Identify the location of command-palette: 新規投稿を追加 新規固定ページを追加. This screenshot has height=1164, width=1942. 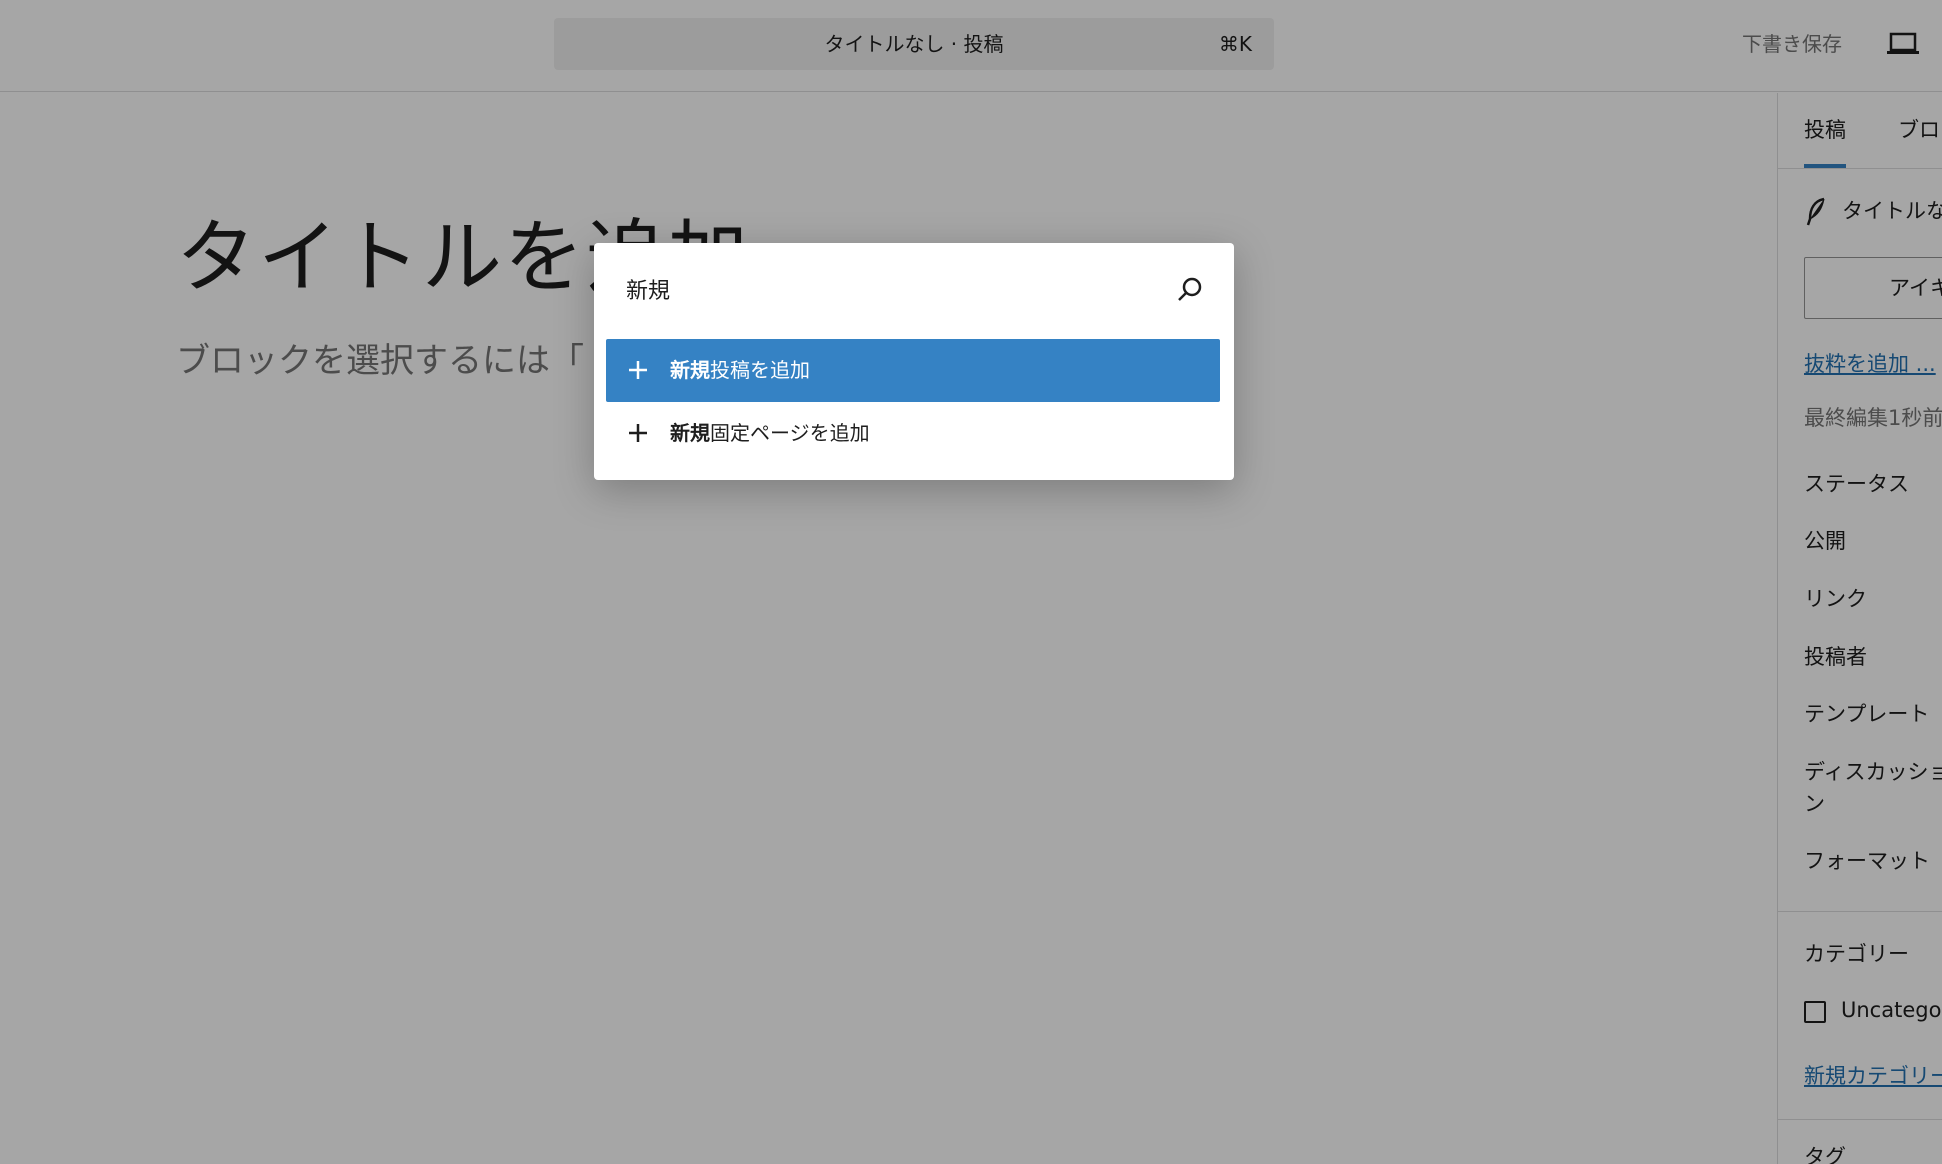
(914, 361).